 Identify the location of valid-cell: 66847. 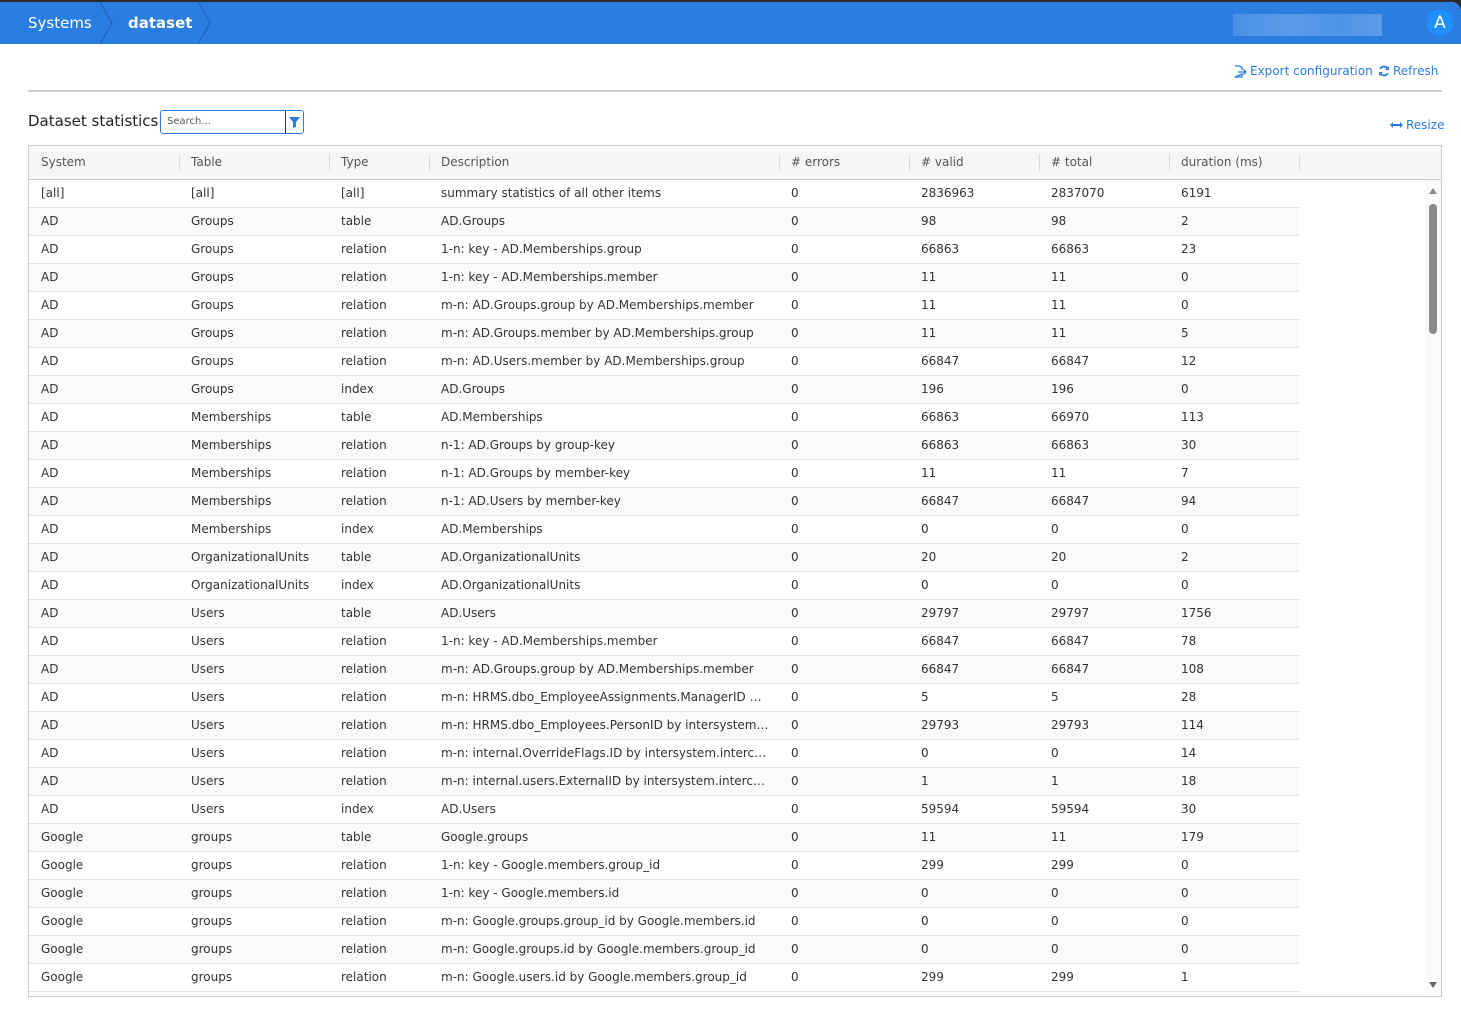
(940, 501).